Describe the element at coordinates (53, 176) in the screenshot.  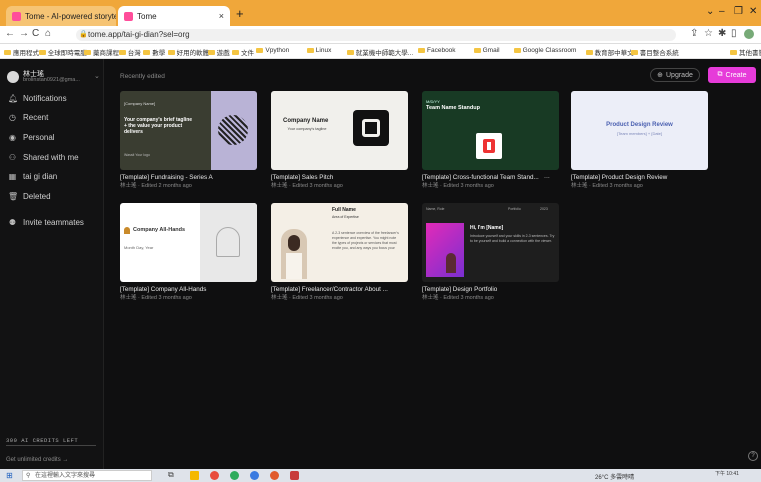
I see `sidebar-item-workspace: ▦ tai gi dian` at that location.